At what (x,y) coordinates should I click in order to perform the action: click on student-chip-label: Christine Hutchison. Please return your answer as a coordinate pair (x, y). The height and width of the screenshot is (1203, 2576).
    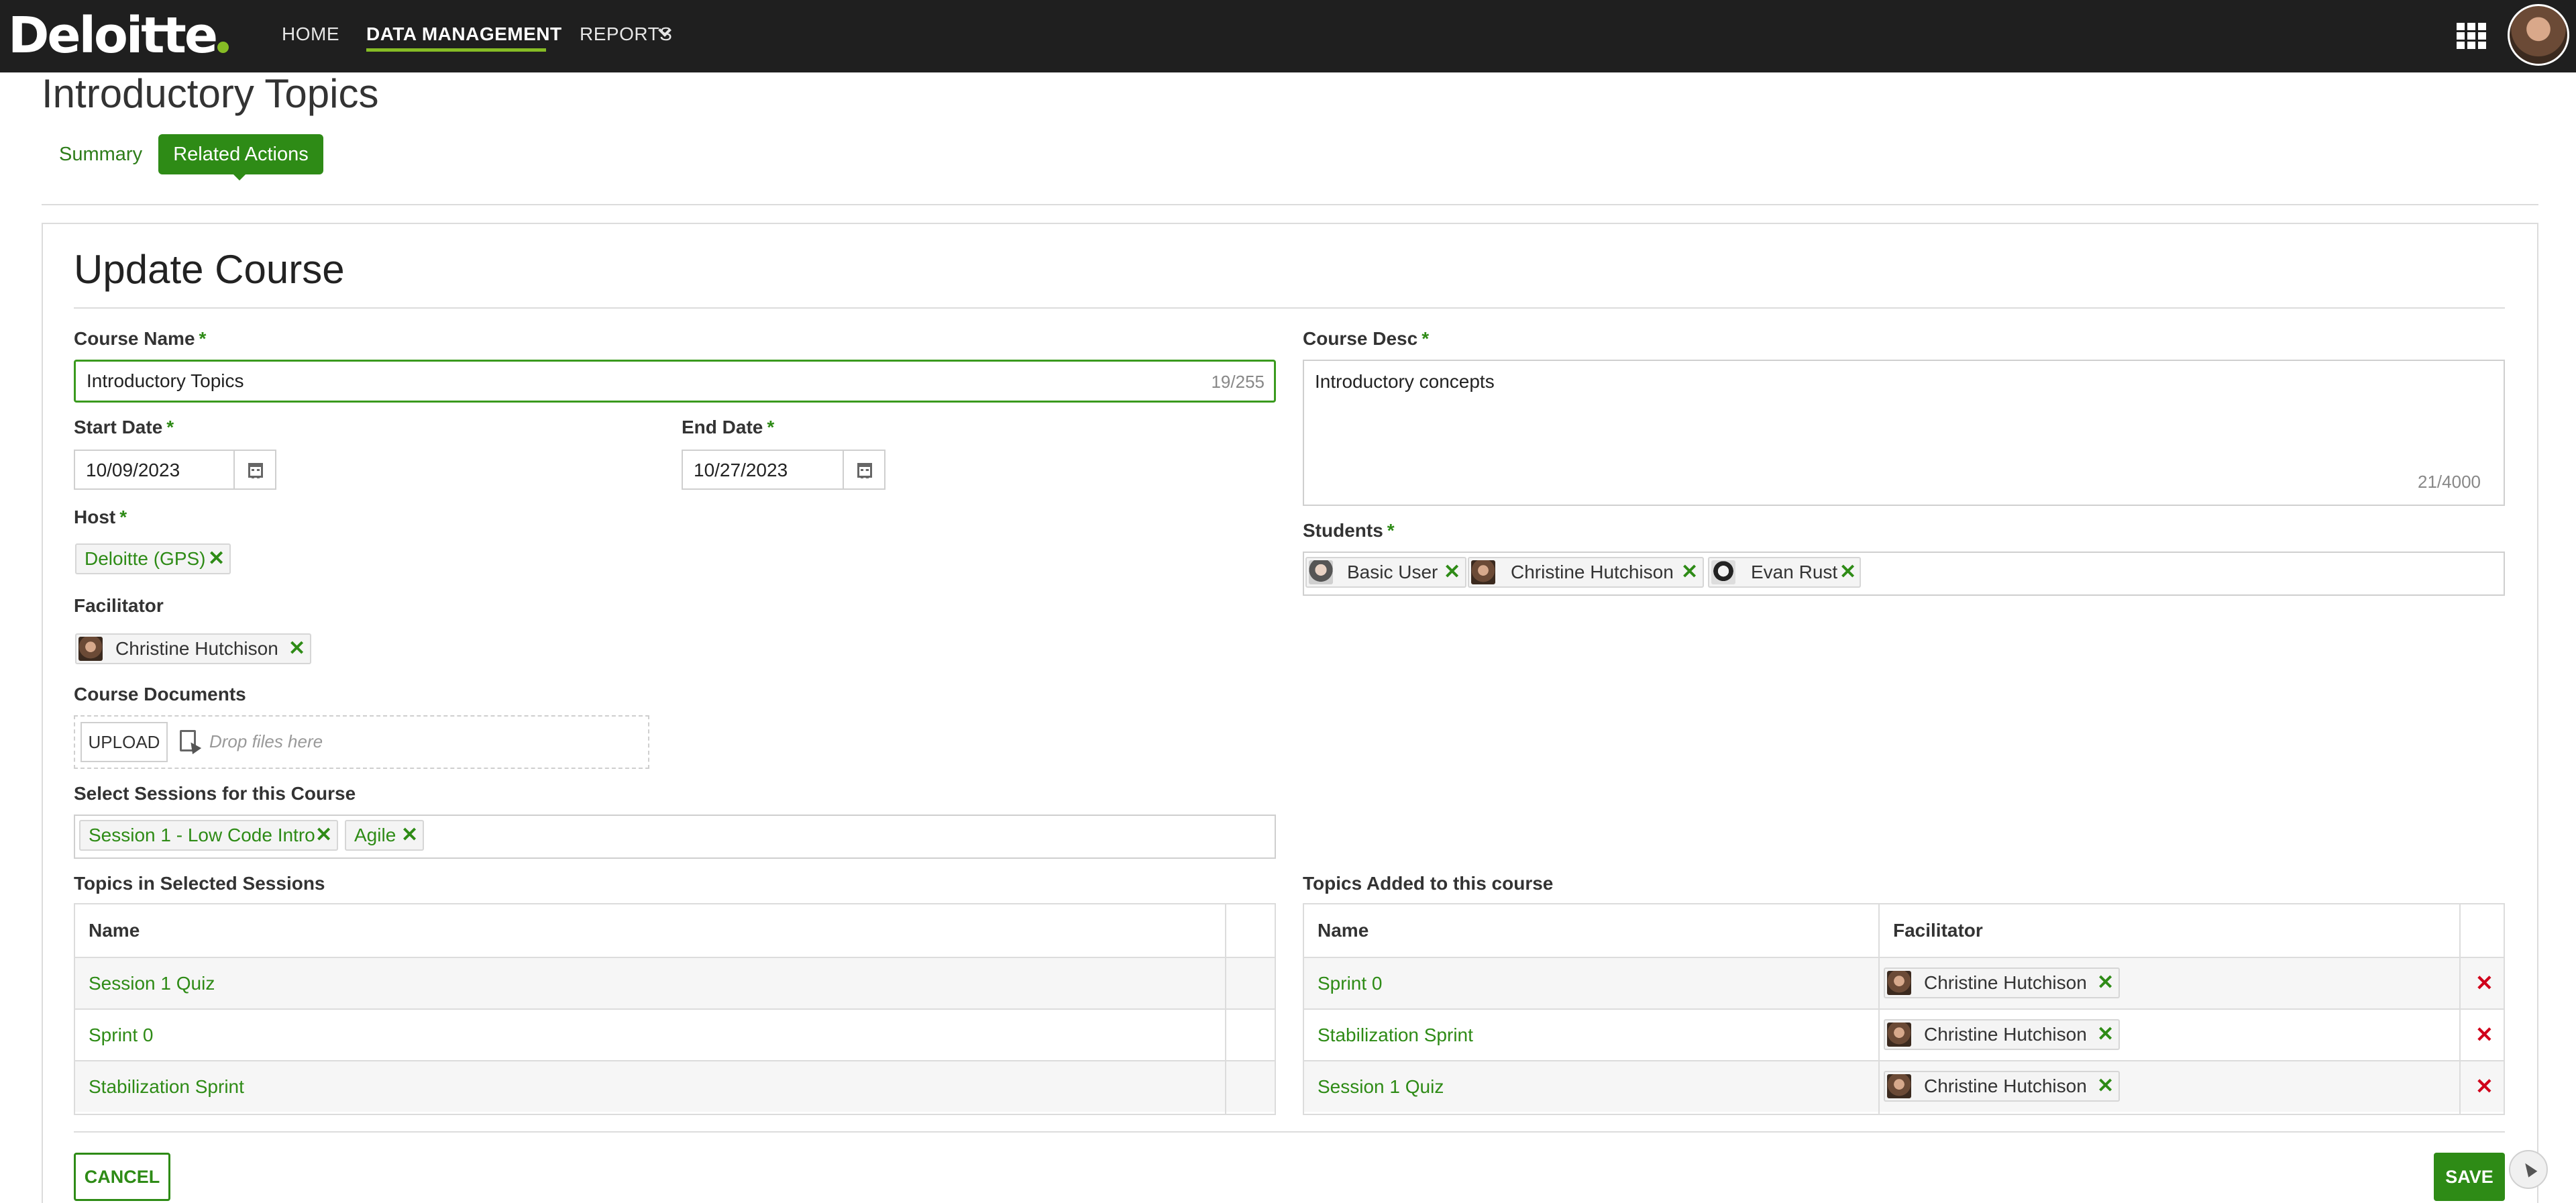
    Looking at the image, I should click on (1592, 572).